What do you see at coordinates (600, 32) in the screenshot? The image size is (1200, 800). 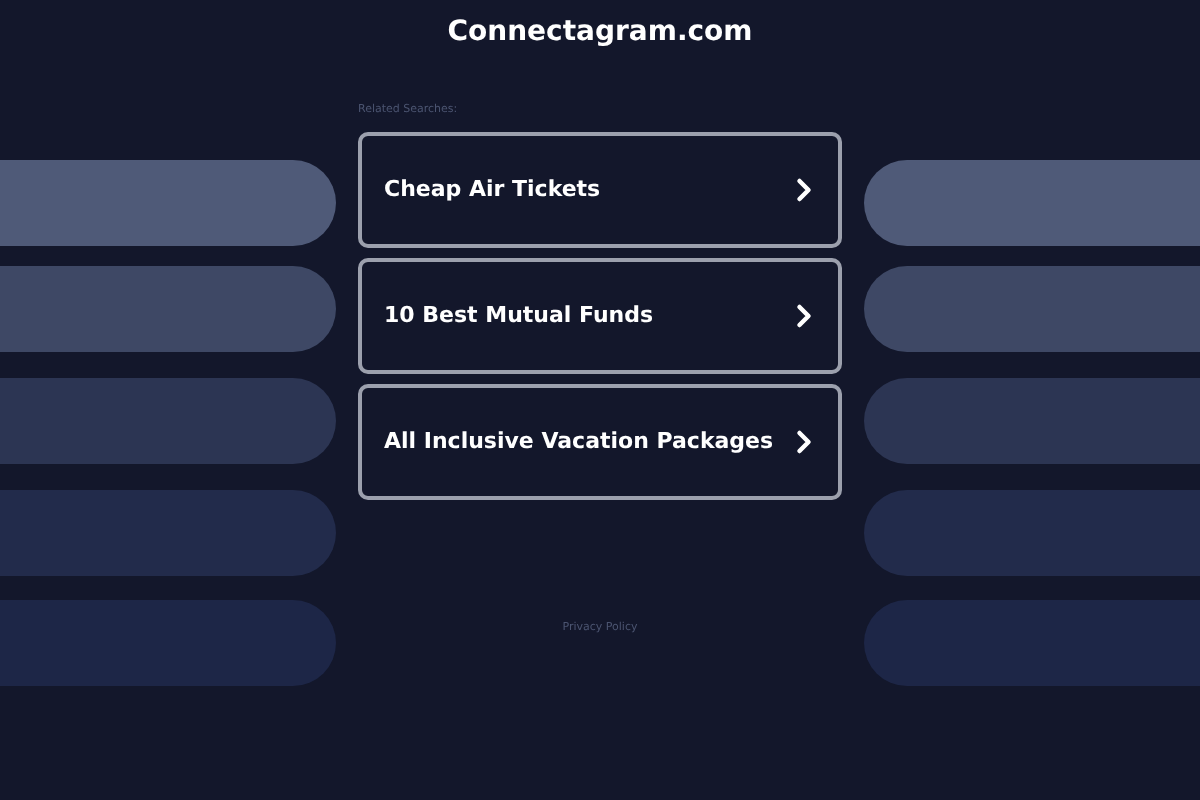 I see `site-title: Connectagram.com` at bounding box center [600, 32].